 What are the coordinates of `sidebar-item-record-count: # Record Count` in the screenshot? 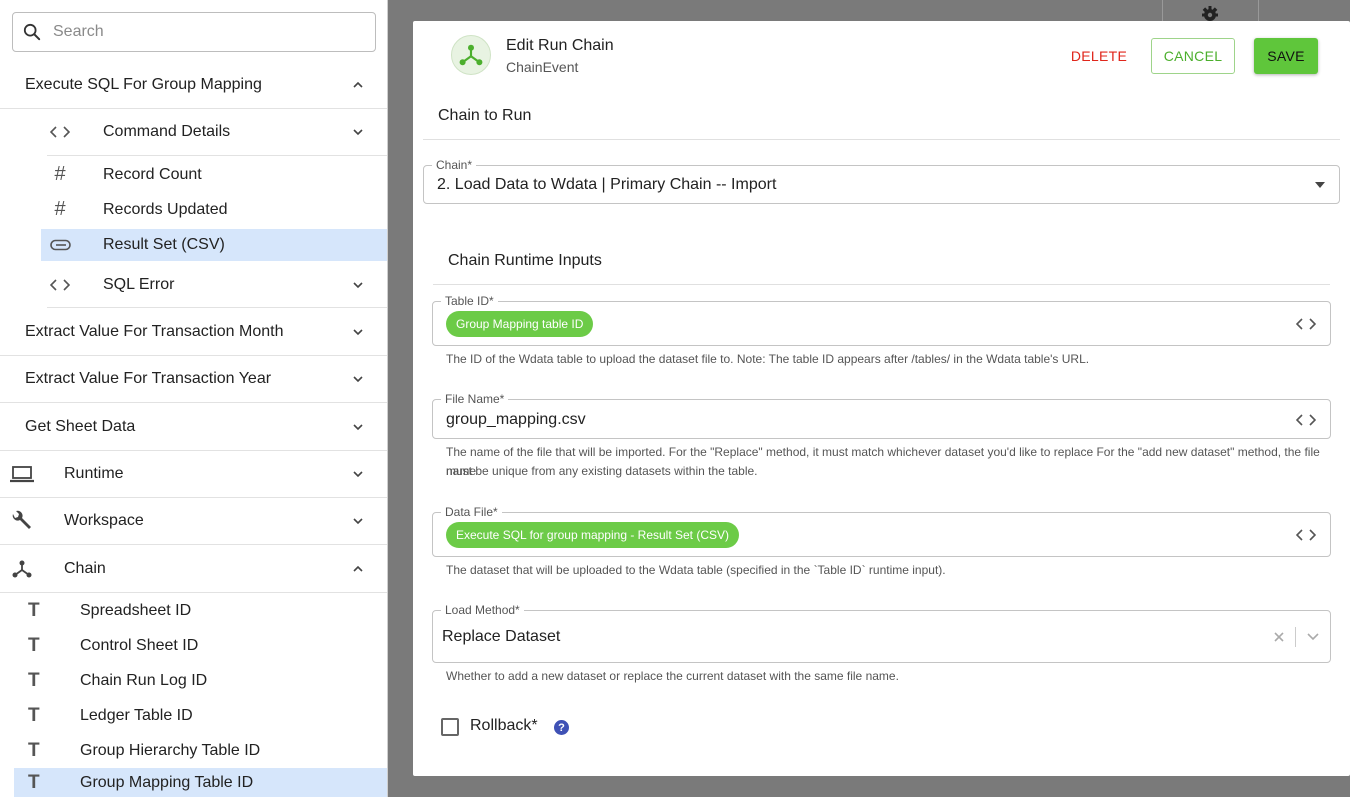 It's located at (214, 174).